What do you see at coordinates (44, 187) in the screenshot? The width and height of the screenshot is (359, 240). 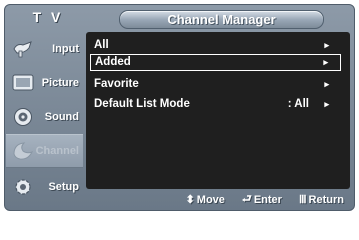 I see `sidebar-item-setup: Setup` at bounding box center [44, 187].